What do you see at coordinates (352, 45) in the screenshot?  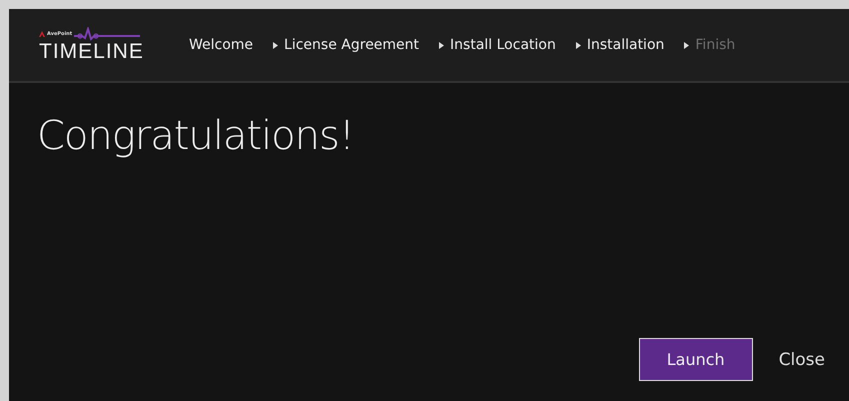 I see `step-label: License Agreement` at bounding box center [352, 45].